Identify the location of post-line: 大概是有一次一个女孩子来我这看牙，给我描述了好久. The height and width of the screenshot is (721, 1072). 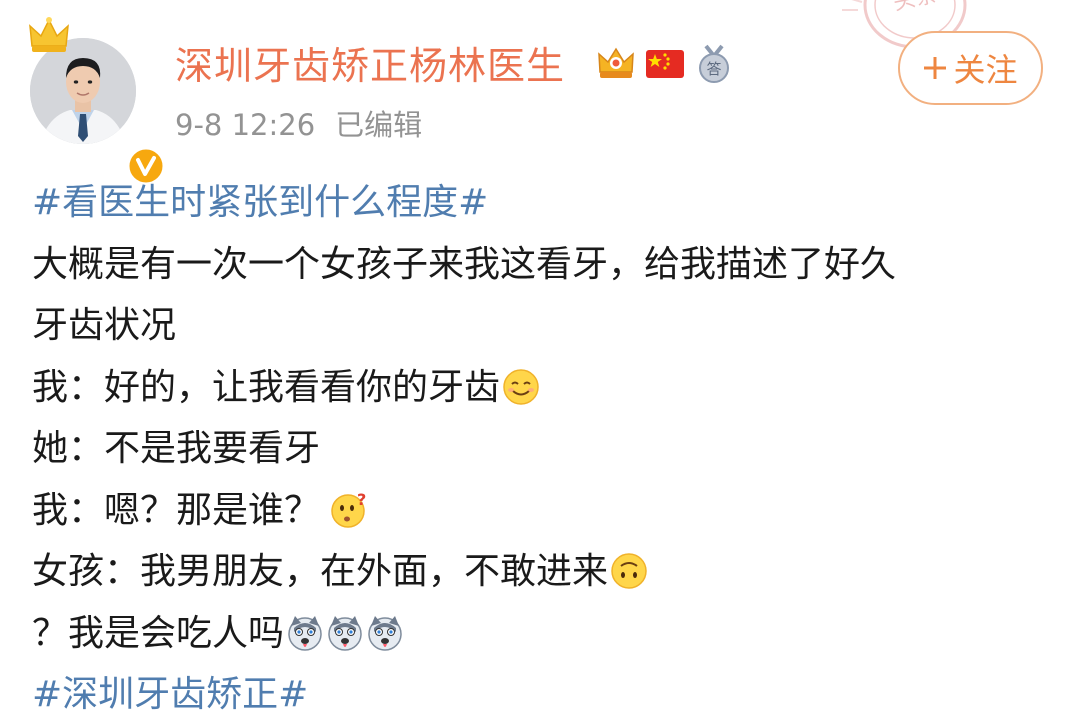
(464, 264).